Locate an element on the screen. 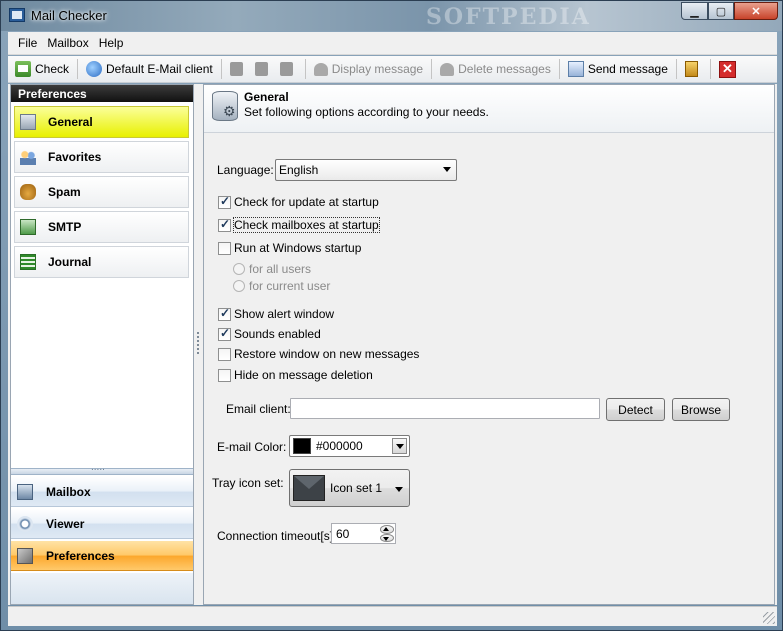 Image resolution: width=783 pixels, height=631 pixels. run-windows-checkbox: Run at Windows startup is located at coordinates (289, 248).